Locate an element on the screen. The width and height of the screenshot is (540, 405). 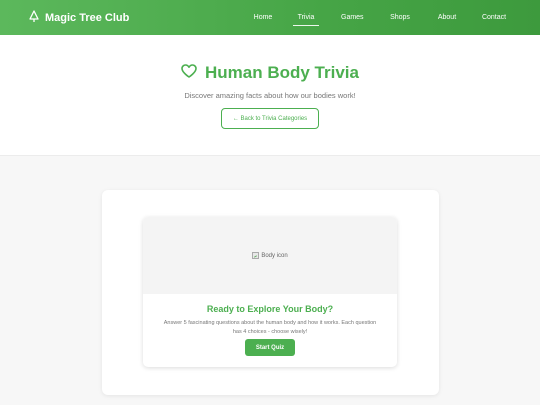
nav-link-trivia: Trivia is located at coordinates (306, 17).